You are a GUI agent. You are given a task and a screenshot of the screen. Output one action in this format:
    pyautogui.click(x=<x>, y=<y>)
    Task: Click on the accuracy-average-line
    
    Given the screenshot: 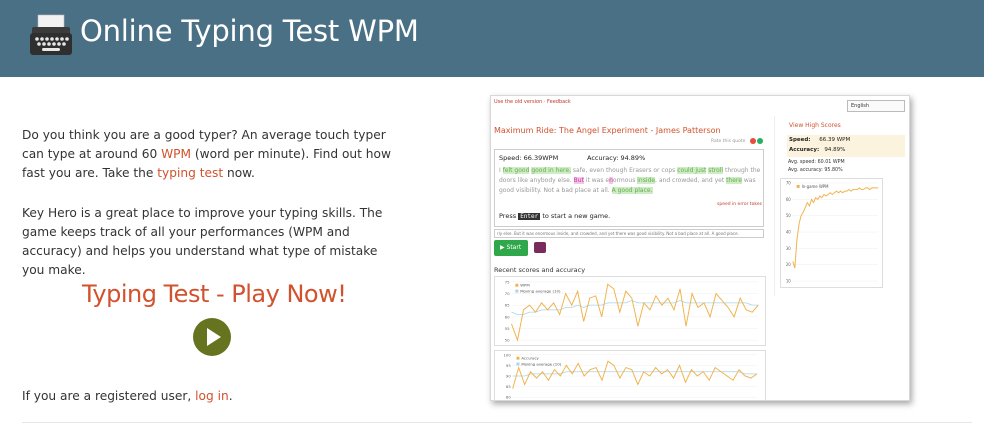 What is the action you would take?
    pyautogui.click(x=634, y=374)
    